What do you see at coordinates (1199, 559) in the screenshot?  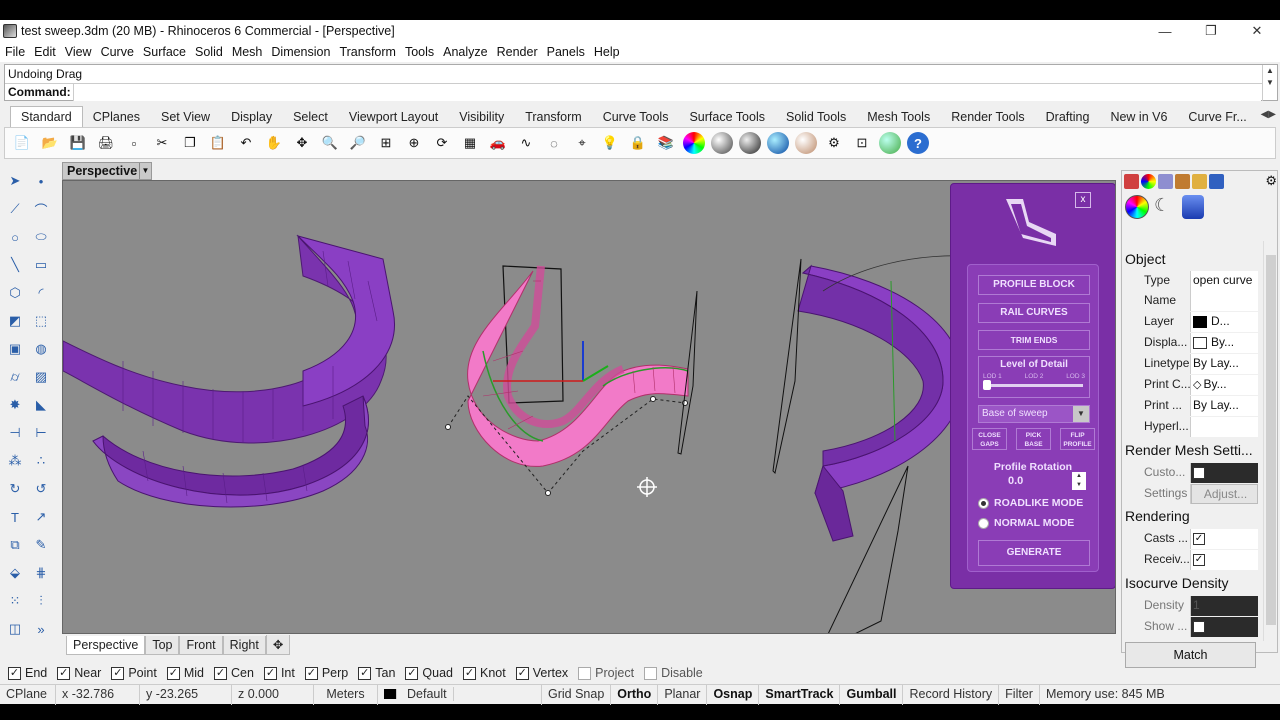 I see `receive-shadows-checkbox: ✓` at bounding box center [1199, 559].